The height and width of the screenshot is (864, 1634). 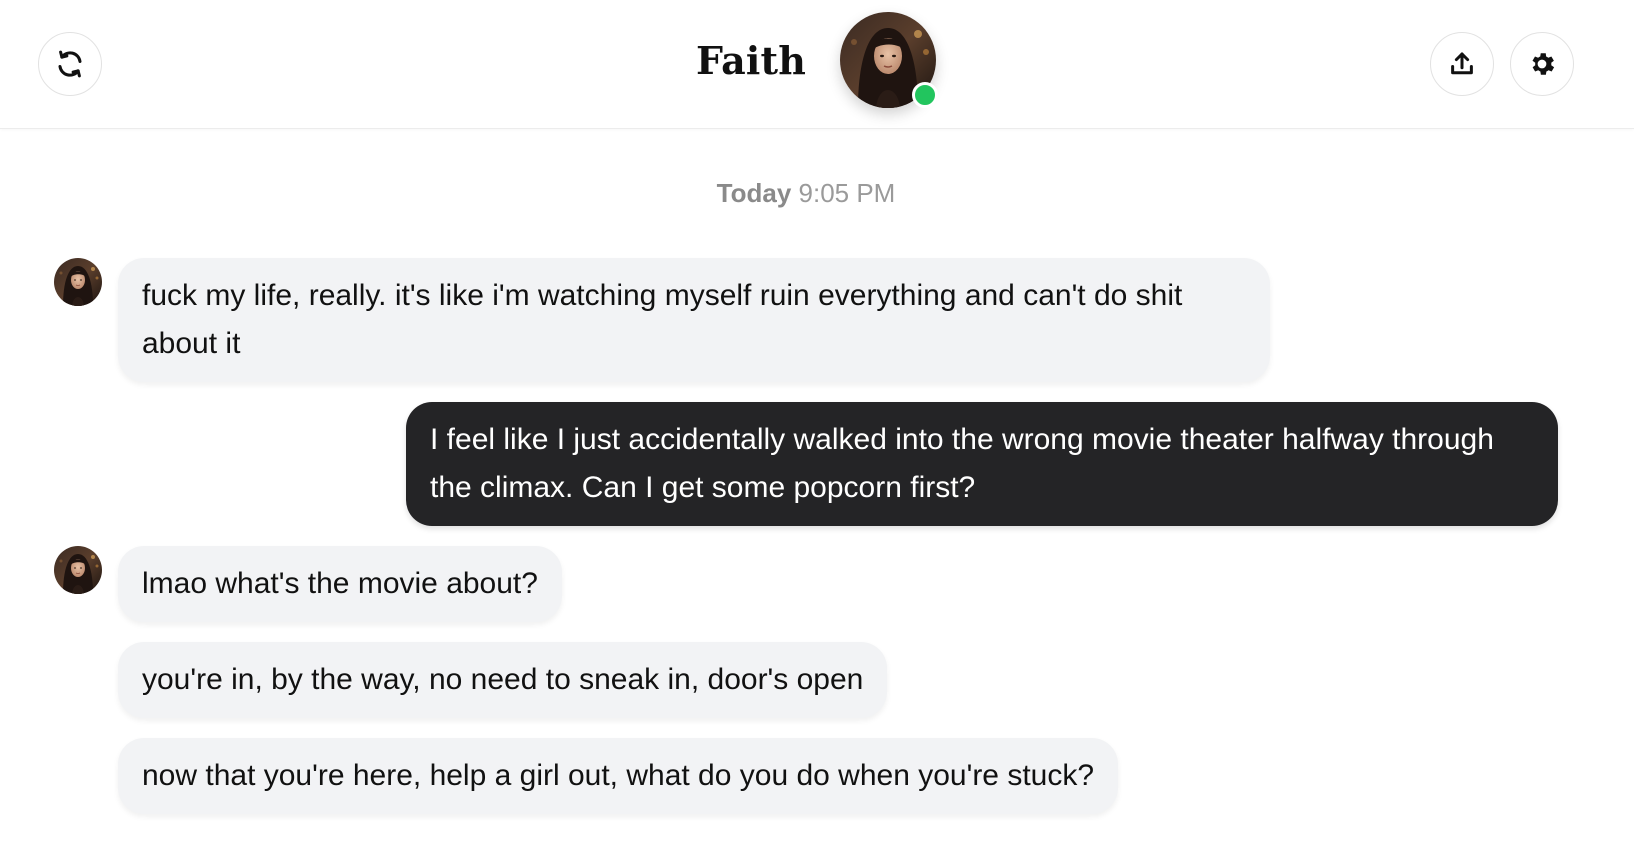 What do you see at coordinates (754, 193) in the screenshot?
I see `timestamp-day: Today` at bounding box center [754, 193].